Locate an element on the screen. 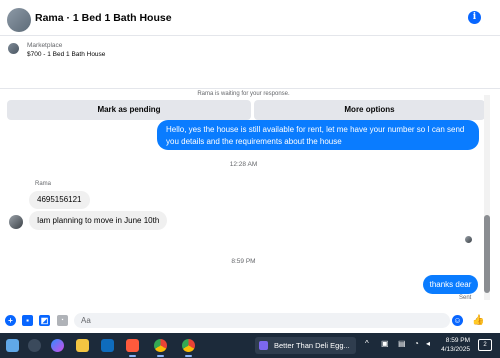 The image size is (500, 358). copilot-icon is located at coordinates (57, 345).